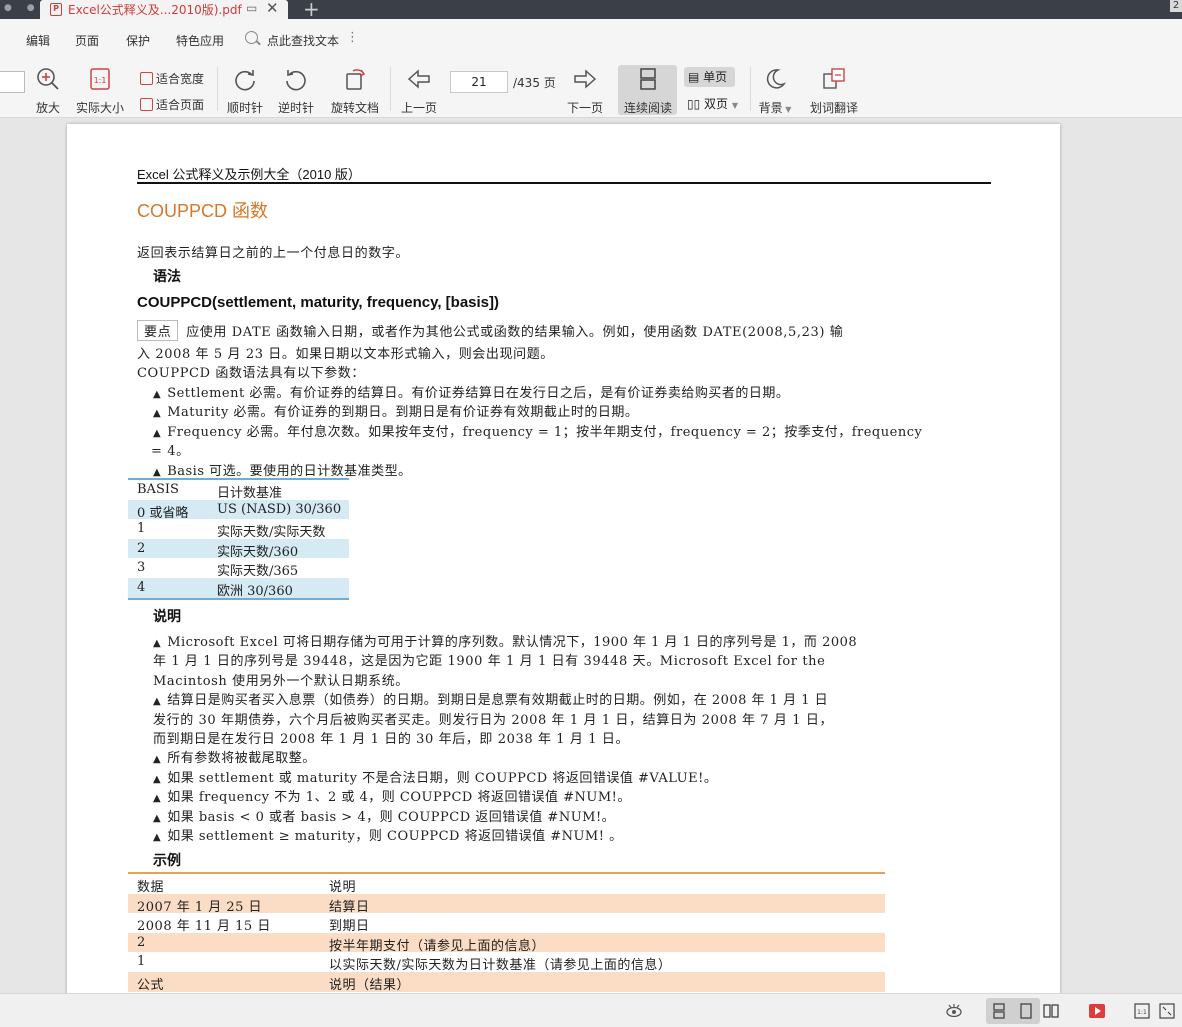 Image resolution: width=1182 pixels, height=1027 pixels. I want to click on menu-bar: 编辑 页面 保护 特色应用 点此查找文本 ⋮, so click(591, 40).